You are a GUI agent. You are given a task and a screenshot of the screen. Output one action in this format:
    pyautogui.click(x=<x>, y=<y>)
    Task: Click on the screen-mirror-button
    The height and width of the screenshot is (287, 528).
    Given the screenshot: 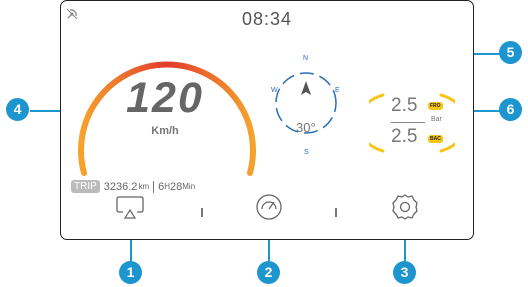 What is the action you would take?
    pyautogui.click(x=130, y=207)
    